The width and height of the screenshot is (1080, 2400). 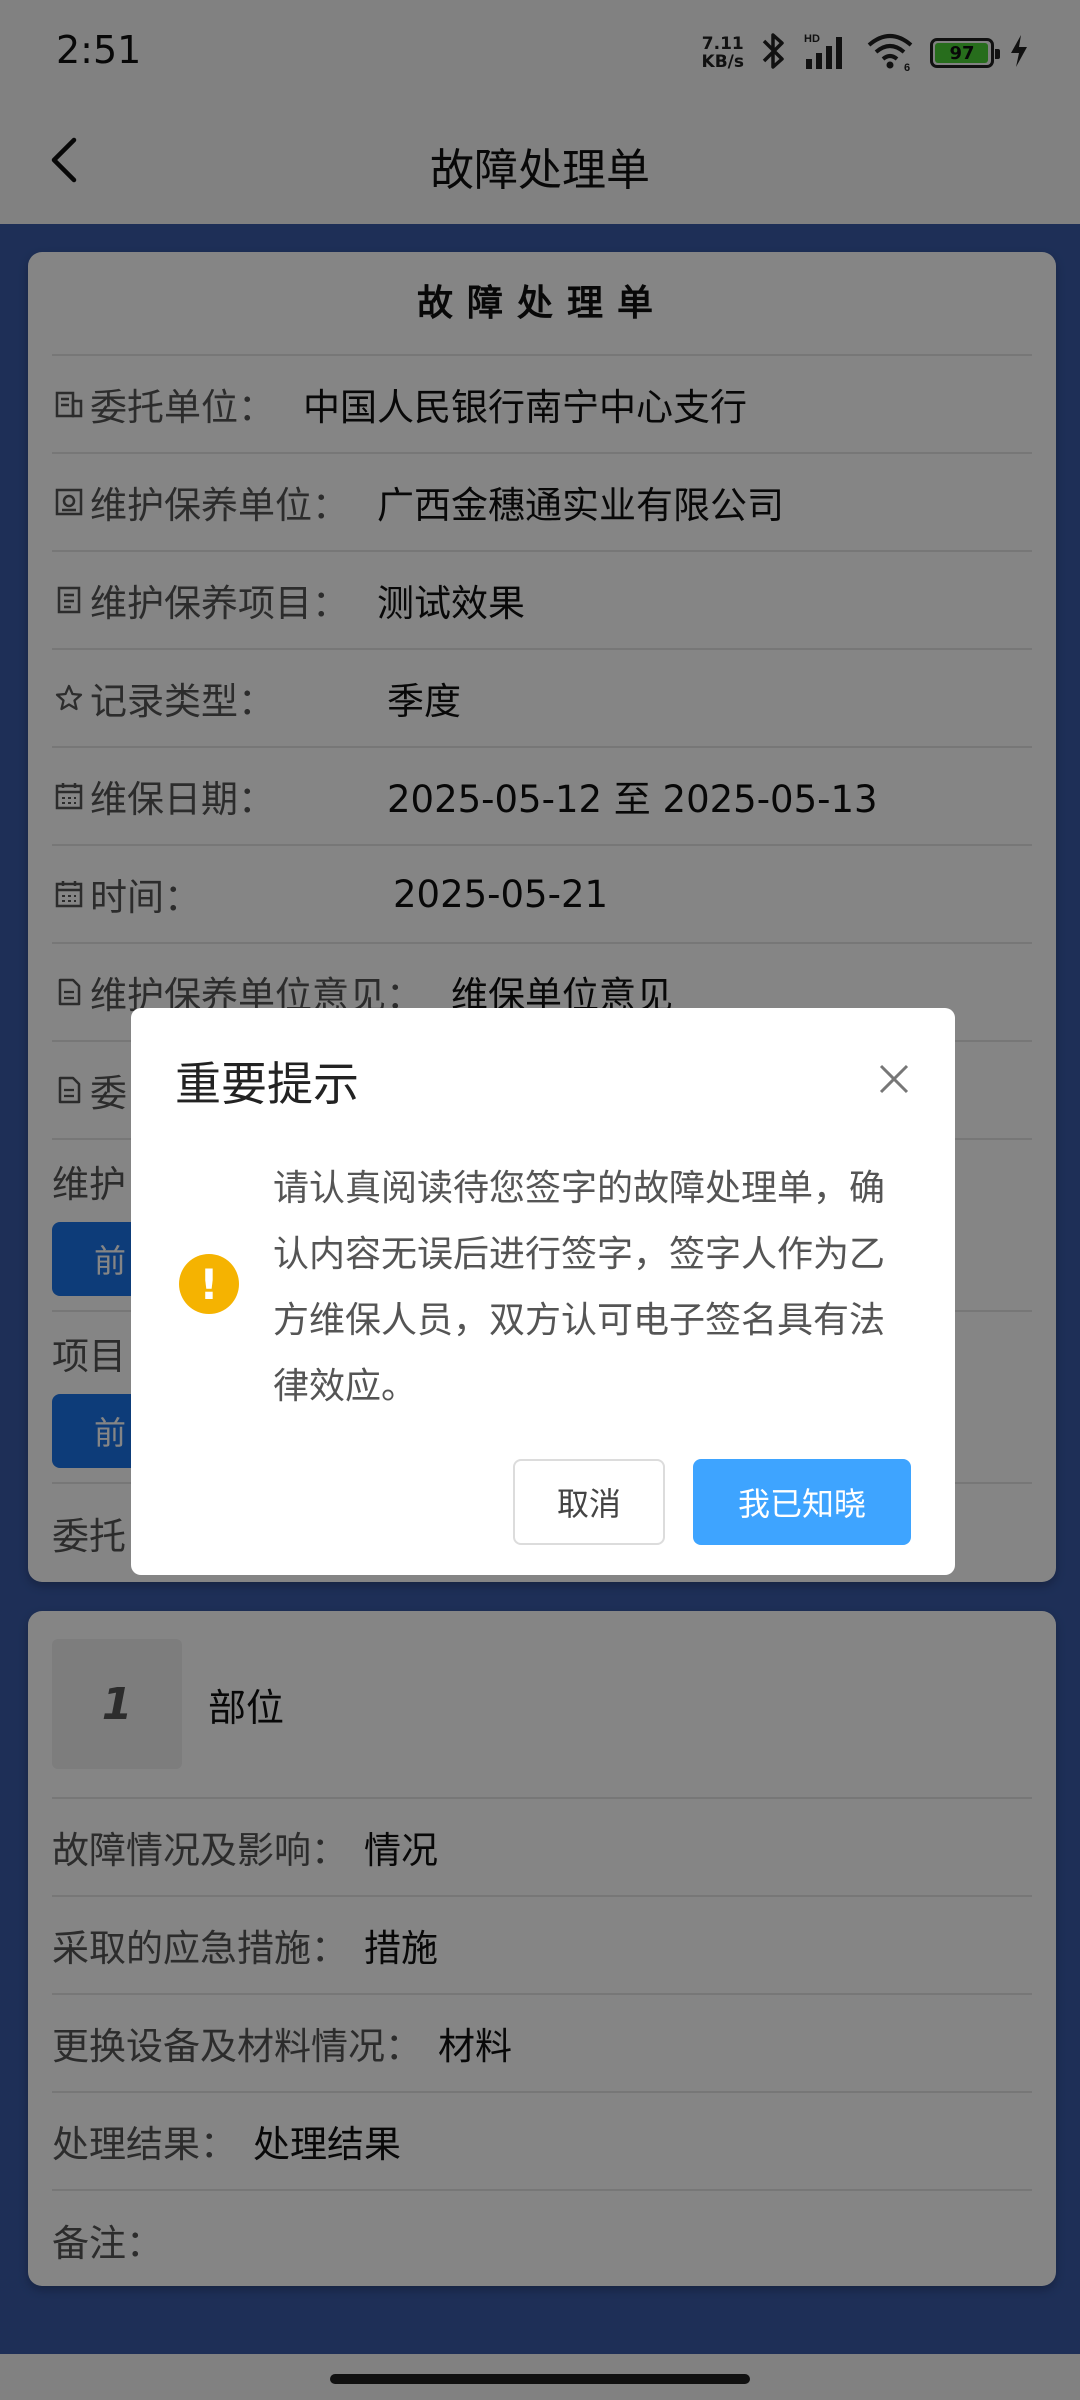 What do you see at coordinates (894, 1079) in the screenshot?
I see `close-icon` at bounding box center [894, 1079].